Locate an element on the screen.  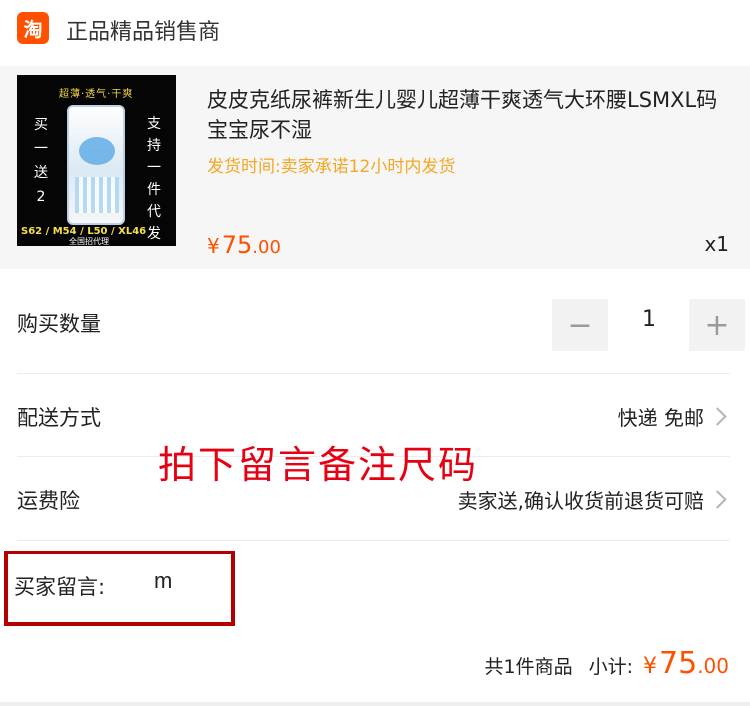
product-price: ¥75.00 is located at coordinates (244, 245).